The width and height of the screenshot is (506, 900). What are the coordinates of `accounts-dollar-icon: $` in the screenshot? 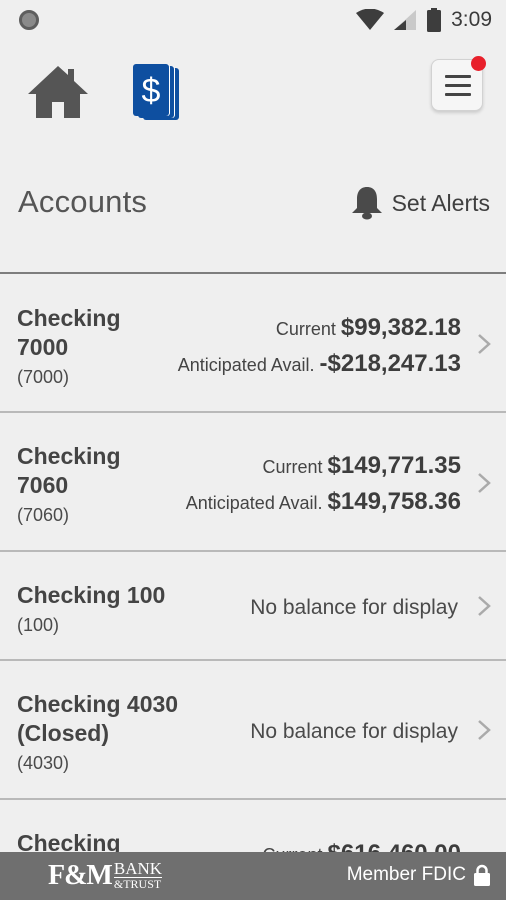 It's located at (156, 92).